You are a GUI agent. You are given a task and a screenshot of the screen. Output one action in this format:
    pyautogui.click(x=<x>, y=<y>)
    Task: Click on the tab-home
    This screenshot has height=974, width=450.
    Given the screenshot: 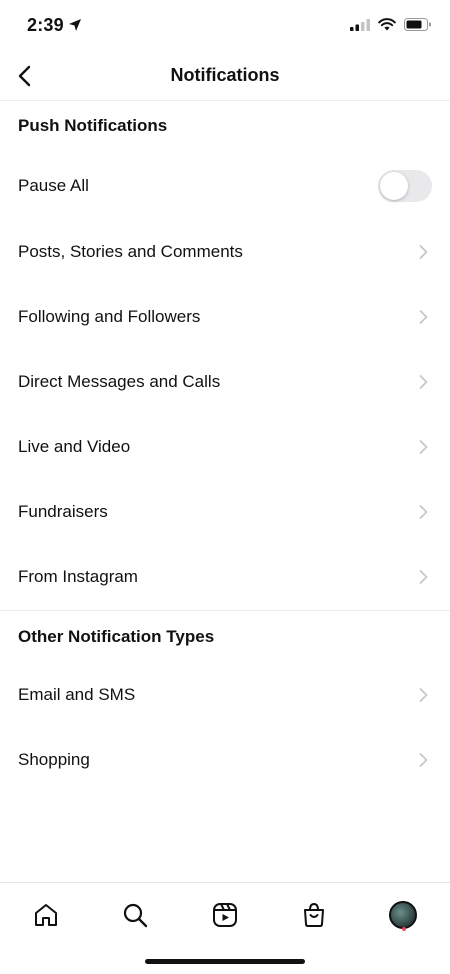 What is the action you would take?
    pyautogui.click(x=46, y=915)
    